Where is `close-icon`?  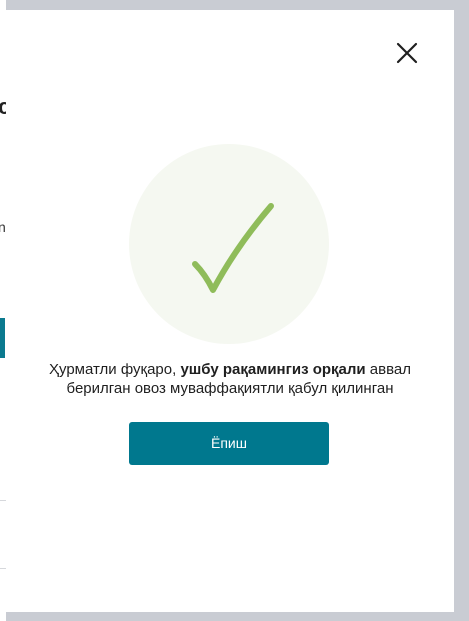 close-icon is located at coordinates (407, 53).